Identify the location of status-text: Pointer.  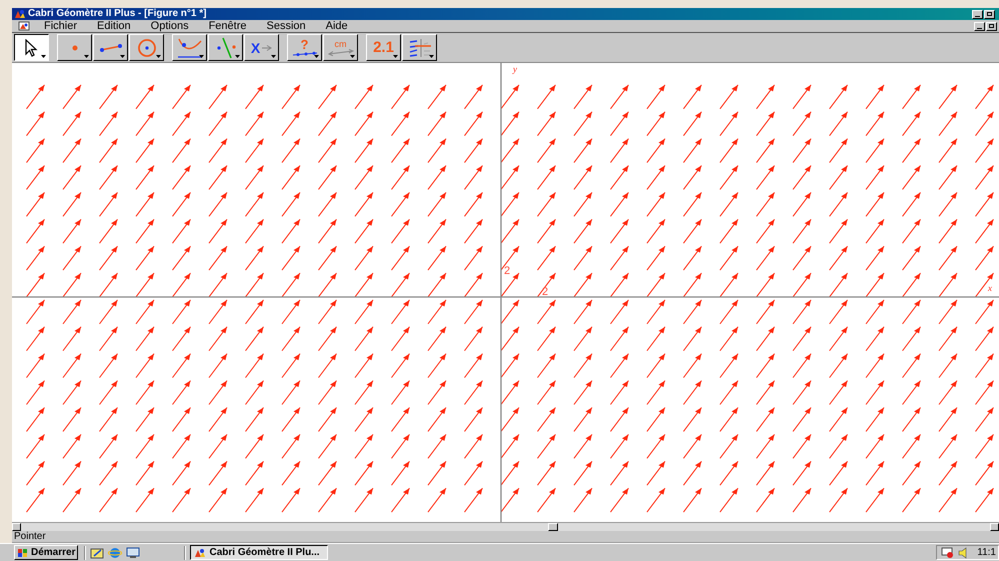
(30, 537).